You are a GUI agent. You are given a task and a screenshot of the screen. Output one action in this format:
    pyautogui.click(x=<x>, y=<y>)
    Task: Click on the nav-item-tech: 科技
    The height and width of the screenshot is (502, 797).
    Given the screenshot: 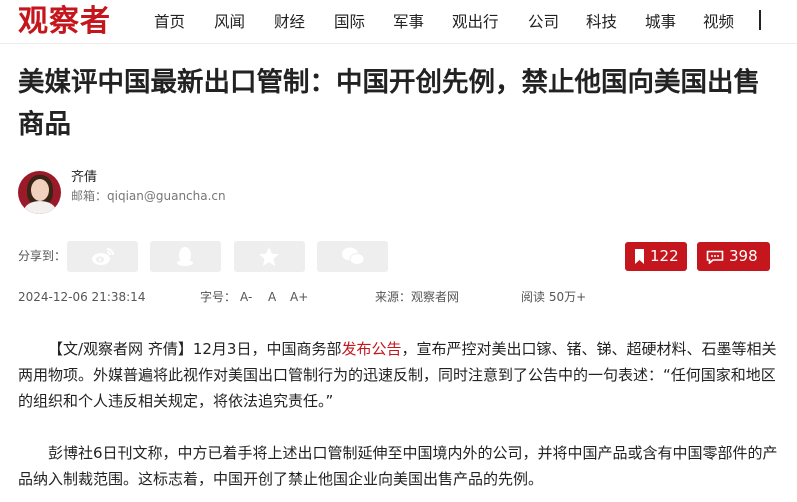 What is the action you would take?
    pyautogui.click(x=601, y=22)
    